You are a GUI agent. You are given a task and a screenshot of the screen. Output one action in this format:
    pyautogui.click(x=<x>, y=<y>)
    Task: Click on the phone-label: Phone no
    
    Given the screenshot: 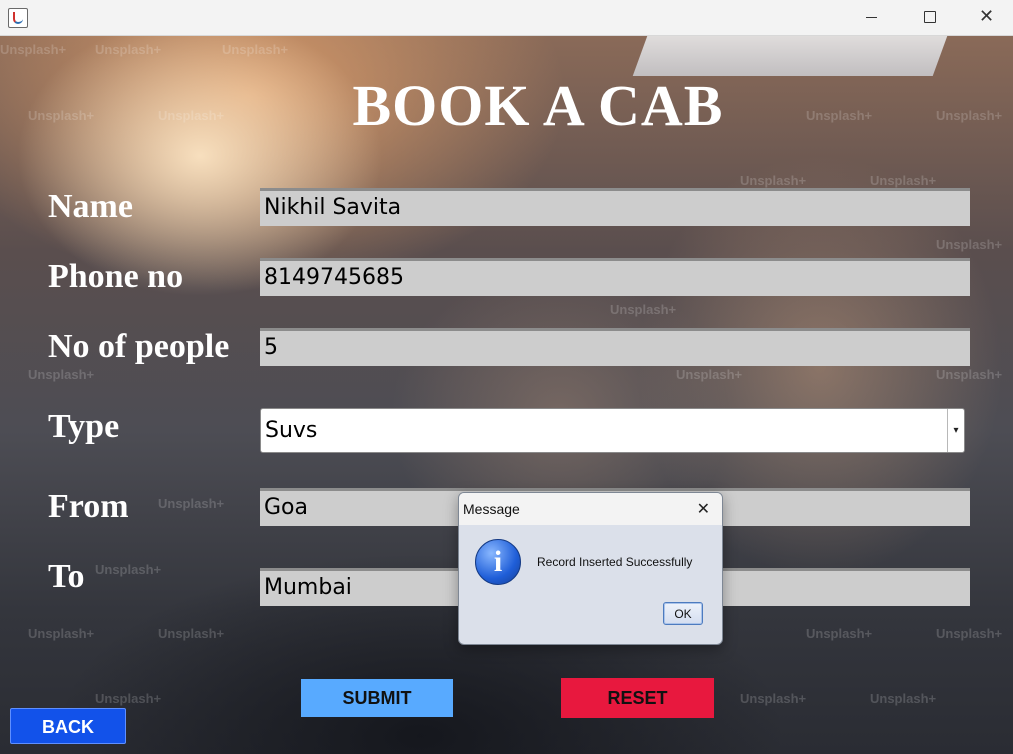 What is the action you would take?
    pyautogui.click(x=116, y=276)
    